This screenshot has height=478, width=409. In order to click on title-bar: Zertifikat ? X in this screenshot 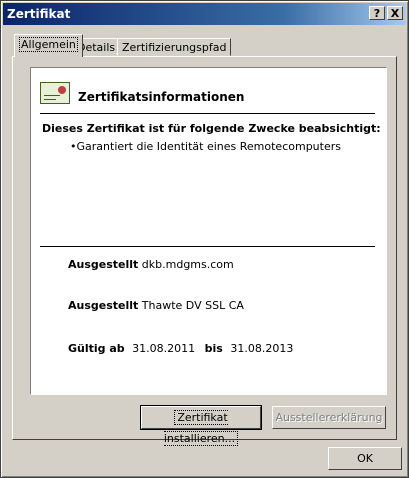, I will do `click(204, 14)`.